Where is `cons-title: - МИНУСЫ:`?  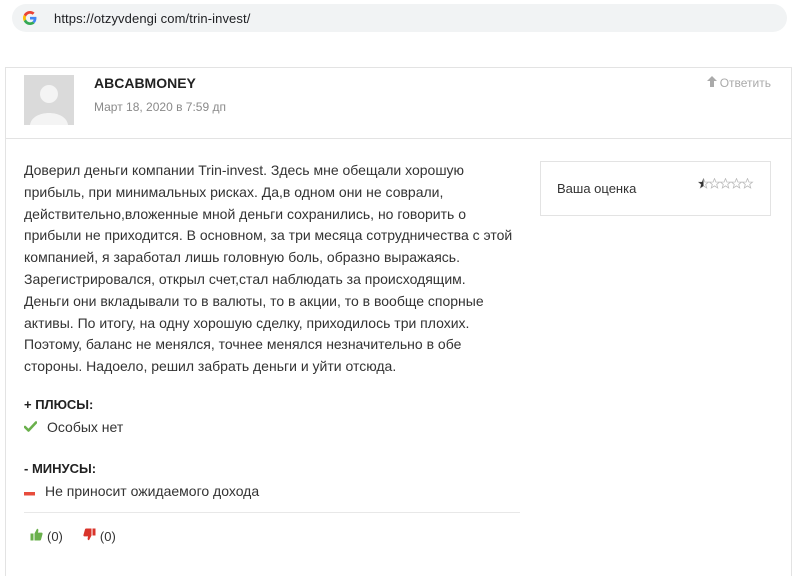
cons-title: - МИНУСЫ: is located at coordinates (60, 468).